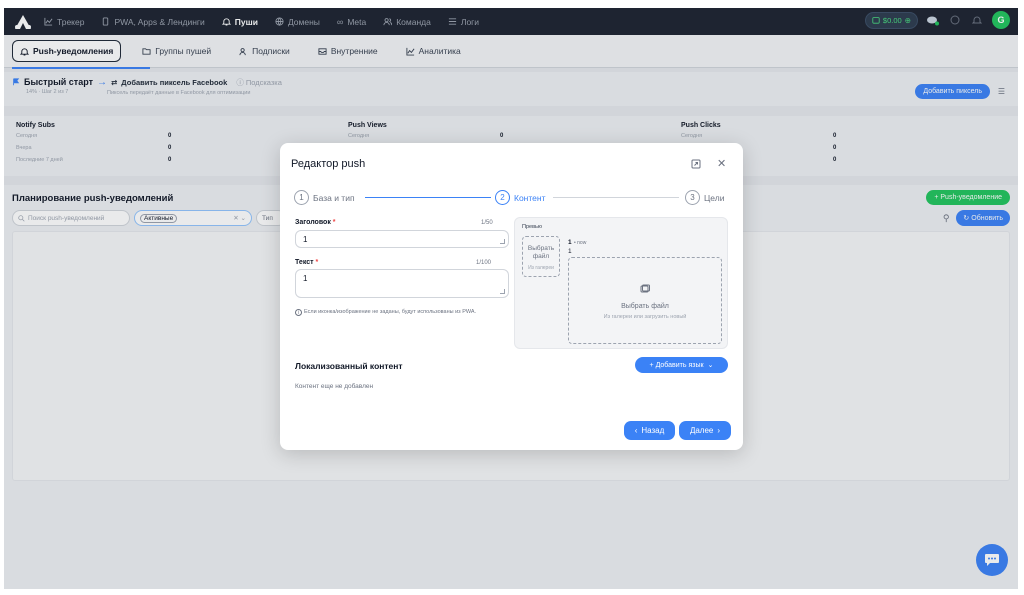 Image resolution: width=1024 pixels, height=595 pixels. Describe the element at coordinates (520, 197) in the screenshot. I see `step-content: 2 Контент` at that location.